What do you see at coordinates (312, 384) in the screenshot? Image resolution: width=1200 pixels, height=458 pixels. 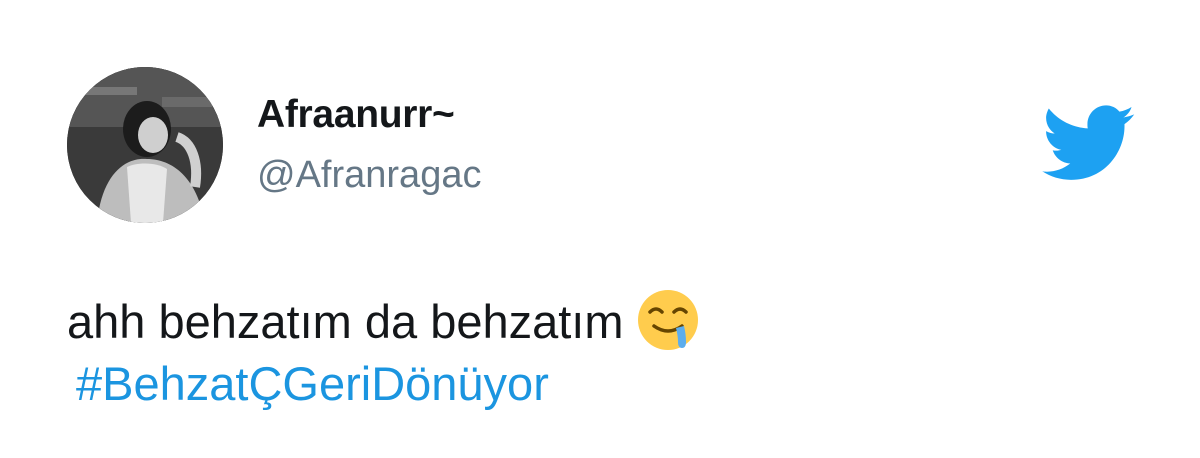 I see `hashtag-link: #BehzatÇGeriDönüyor` at bounding box center [312, 384].